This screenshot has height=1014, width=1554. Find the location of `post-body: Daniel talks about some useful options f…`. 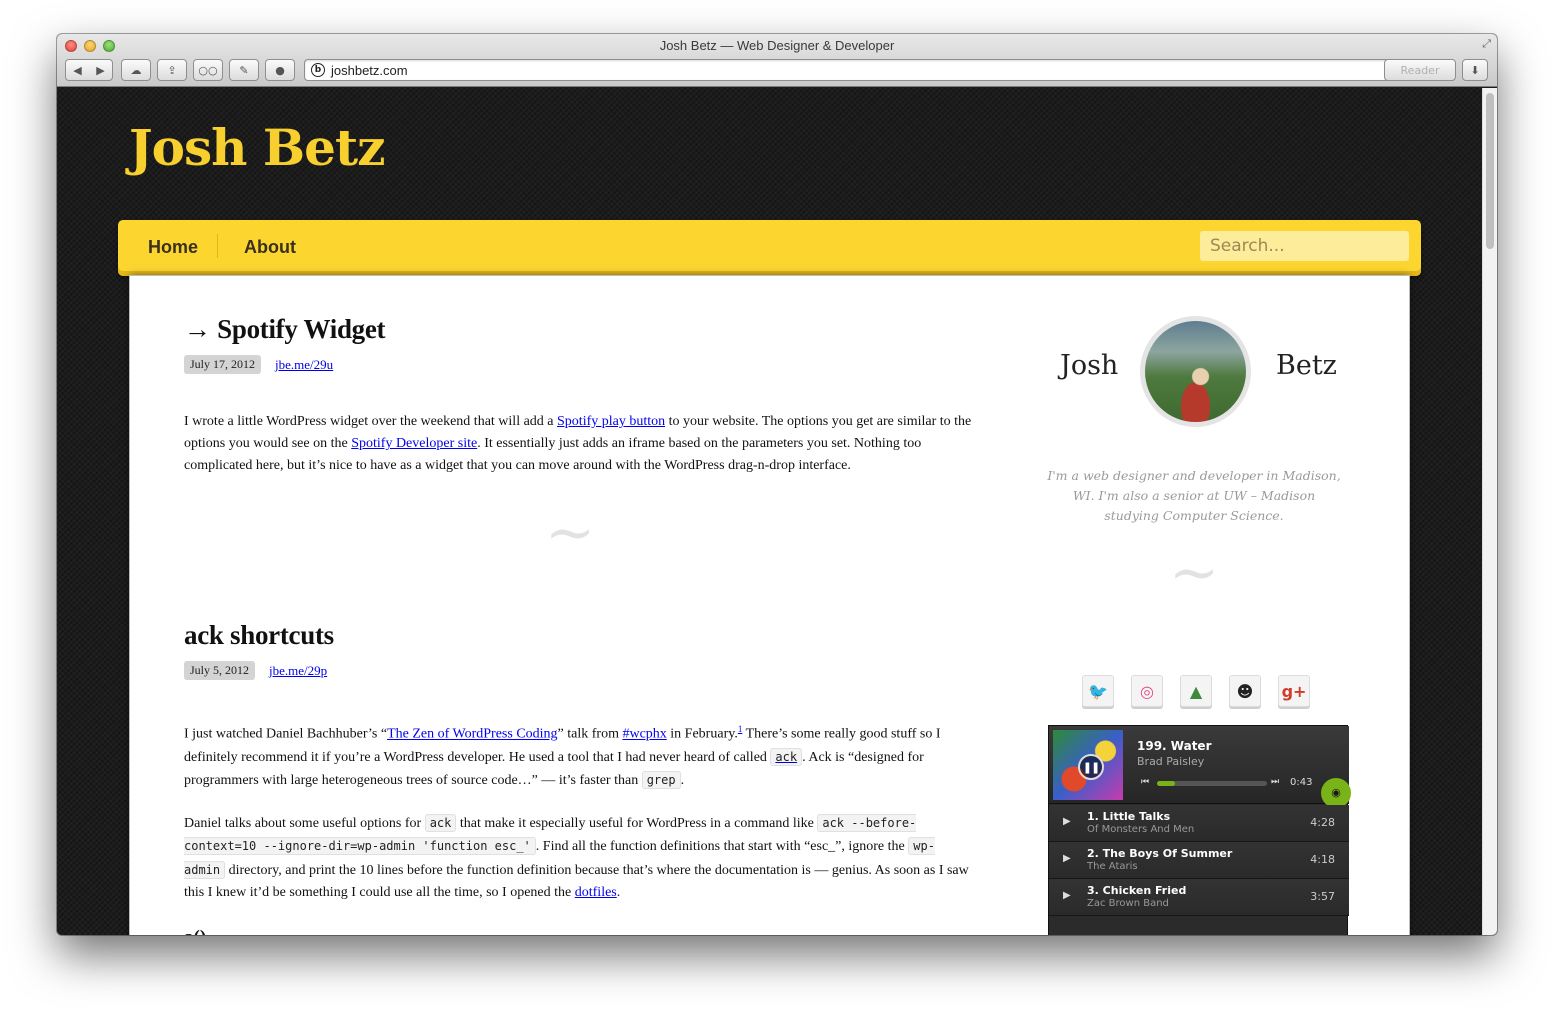

post-body: Daniel talks about some useful options f… is located at coordinates (579, 858).